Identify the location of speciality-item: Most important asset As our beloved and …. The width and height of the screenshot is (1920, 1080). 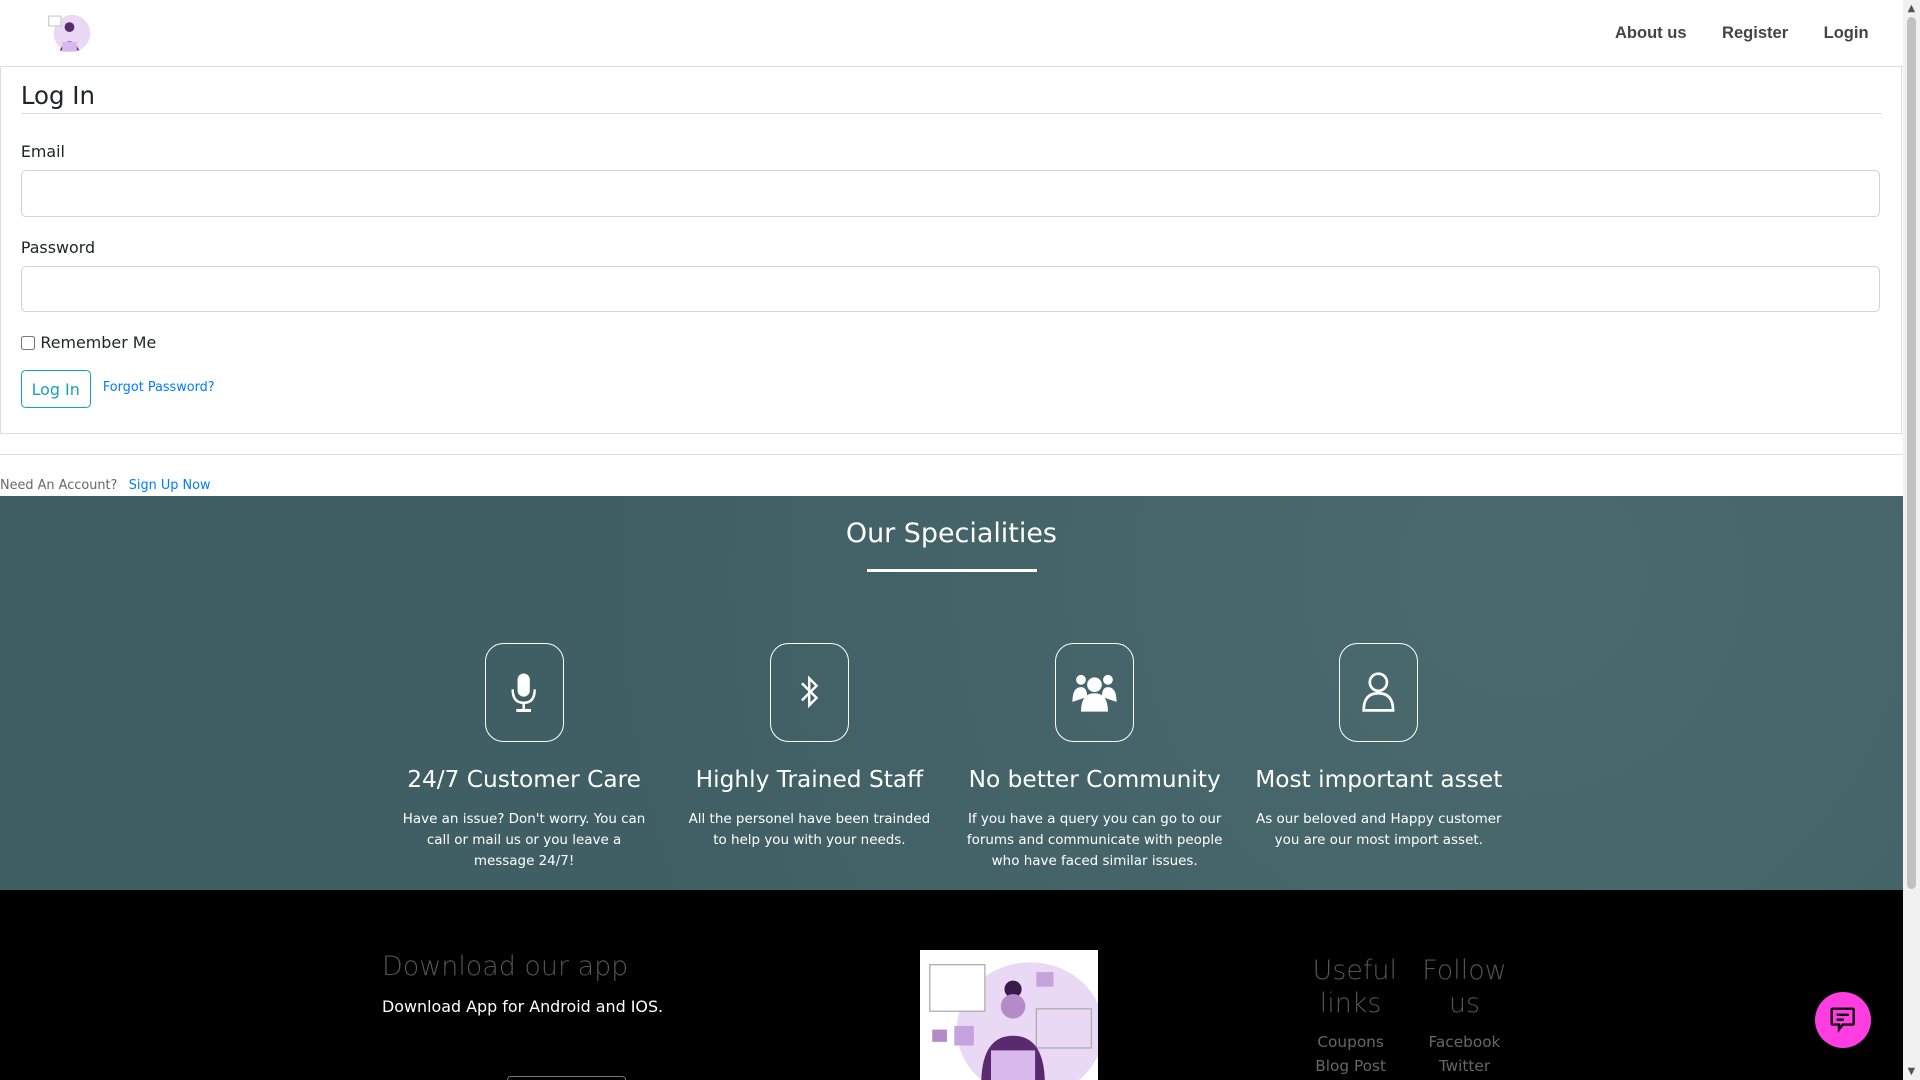
(1378, 747).